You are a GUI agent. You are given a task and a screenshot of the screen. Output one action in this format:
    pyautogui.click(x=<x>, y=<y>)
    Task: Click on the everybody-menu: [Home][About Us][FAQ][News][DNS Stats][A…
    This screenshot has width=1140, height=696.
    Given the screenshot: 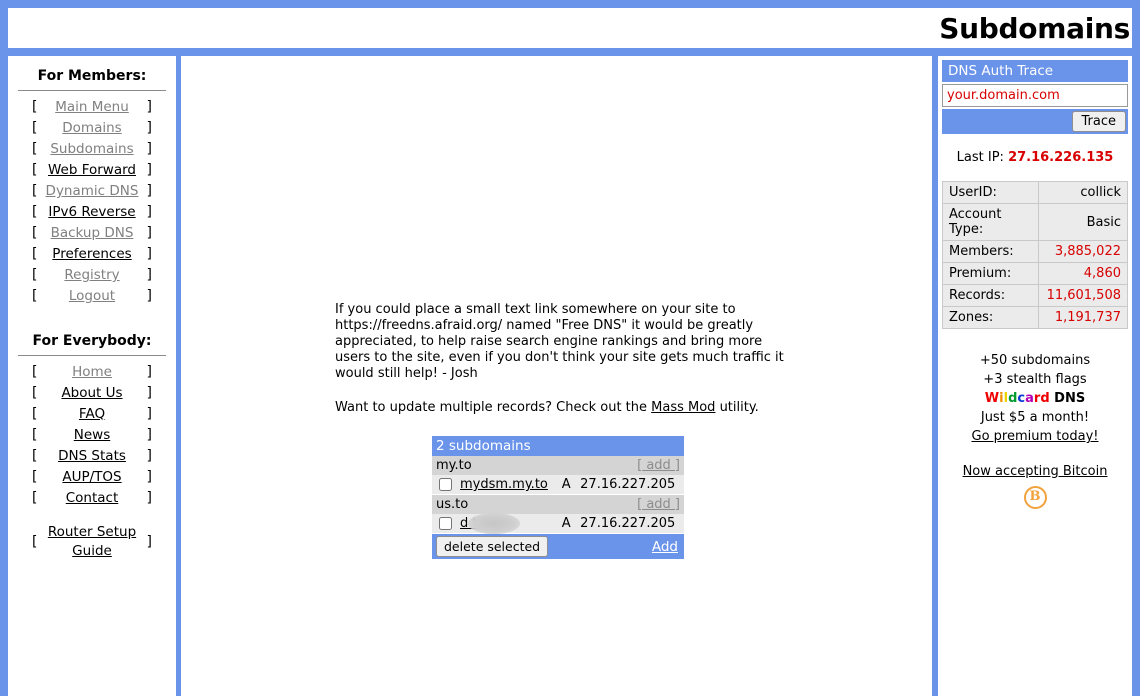 What is the action you would take?
    pyautogui.click(x=92, y=435)
    